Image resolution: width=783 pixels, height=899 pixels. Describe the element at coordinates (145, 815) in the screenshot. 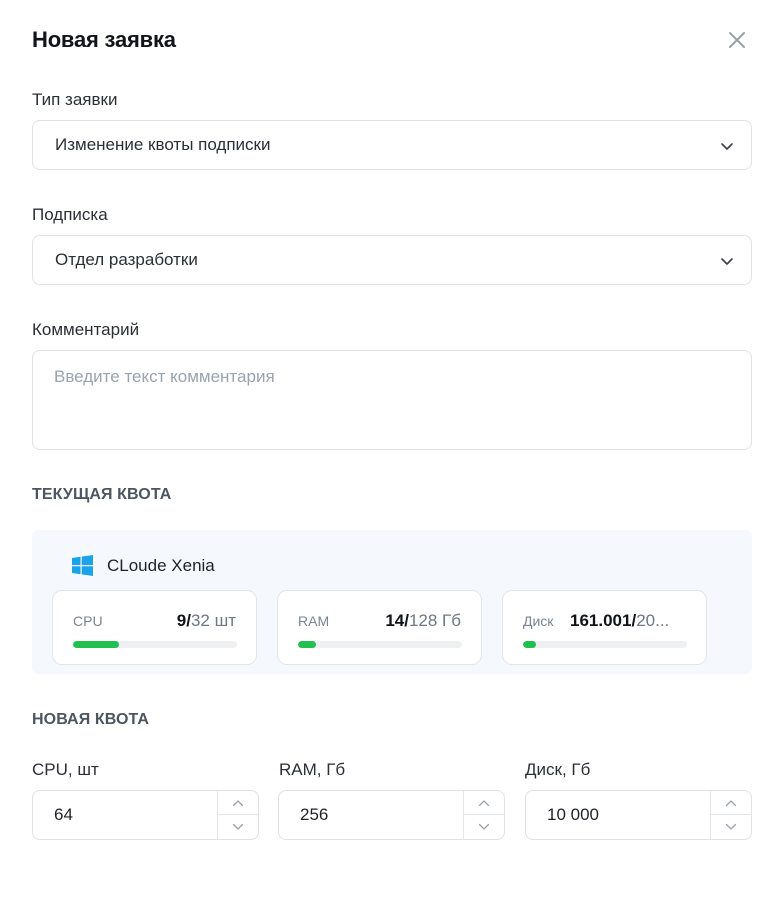

I see `cpu-number-input: 64` at that location.